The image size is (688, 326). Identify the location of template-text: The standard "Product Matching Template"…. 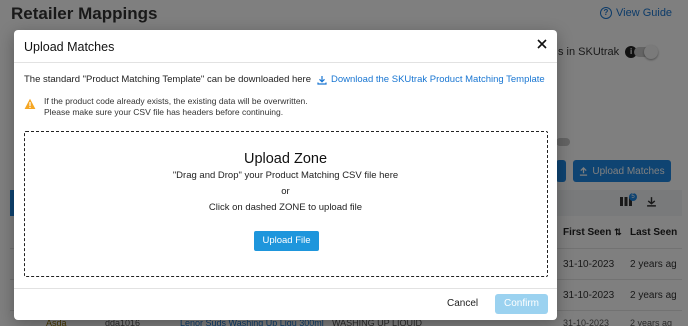
(167, 79).